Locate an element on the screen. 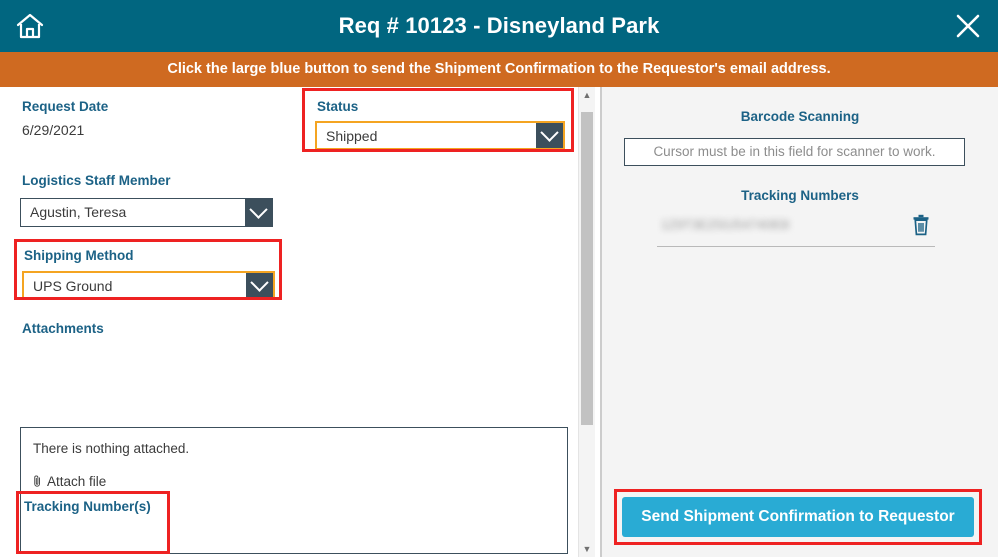 The height and width of the screenshot is (557, 998). request-date-value: 6/29/2021 is located at coordinates (53, 130).